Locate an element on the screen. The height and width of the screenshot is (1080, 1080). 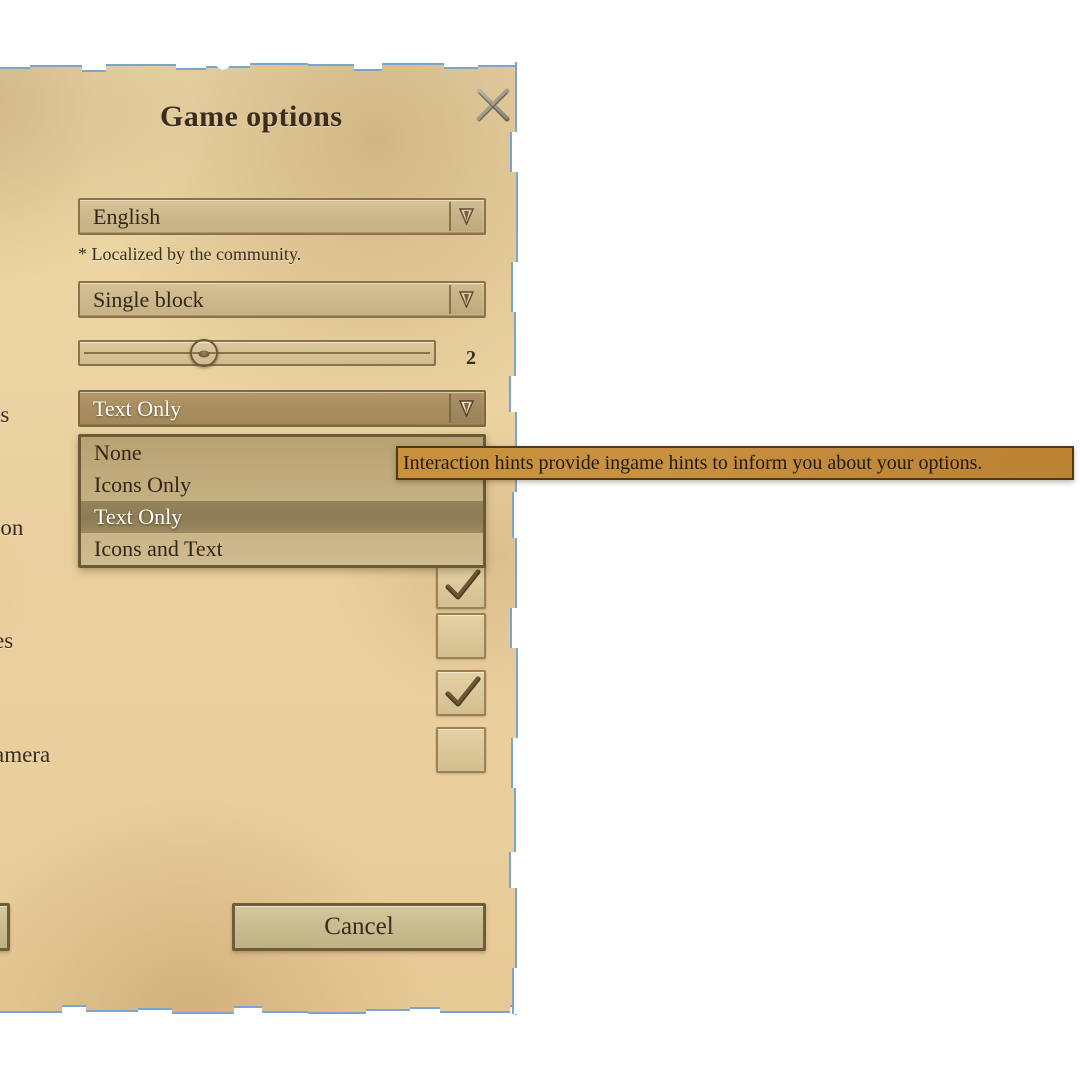
slider-rail is located at coordinates (257, 353).